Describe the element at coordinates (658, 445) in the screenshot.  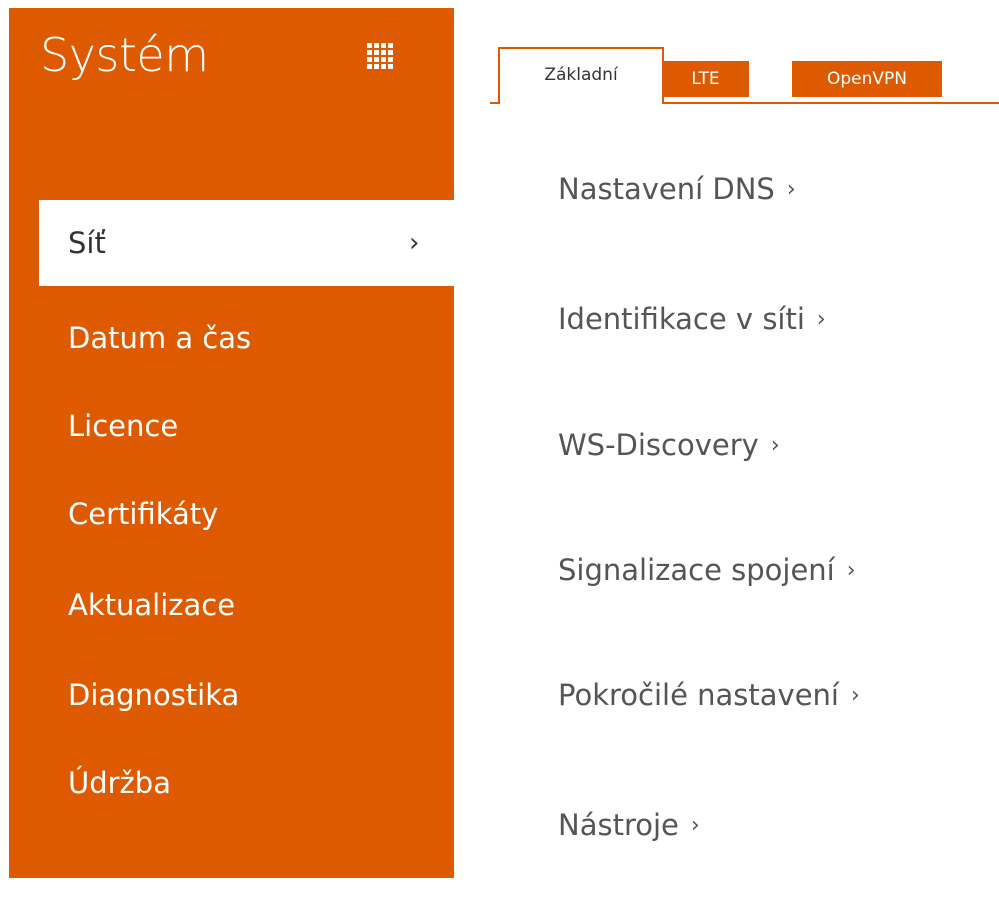
I see `link-label: WS-Discovery` at that location.